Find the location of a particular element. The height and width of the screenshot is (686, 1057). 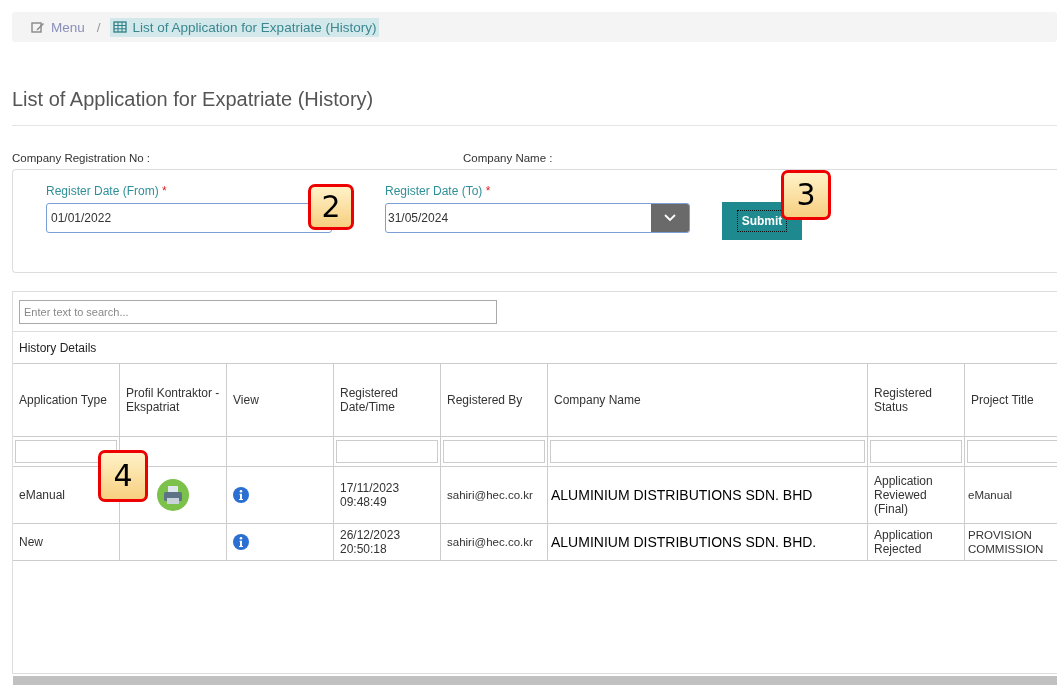

table-caption: History Details is located at coordinates (58, 347).